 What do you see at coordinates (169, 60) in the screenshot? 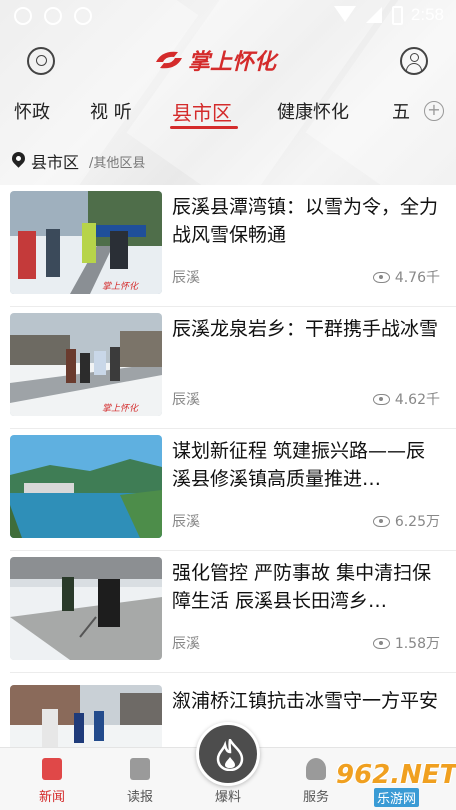
I see `logo-mark-icon` at bounding box center [169, 60].